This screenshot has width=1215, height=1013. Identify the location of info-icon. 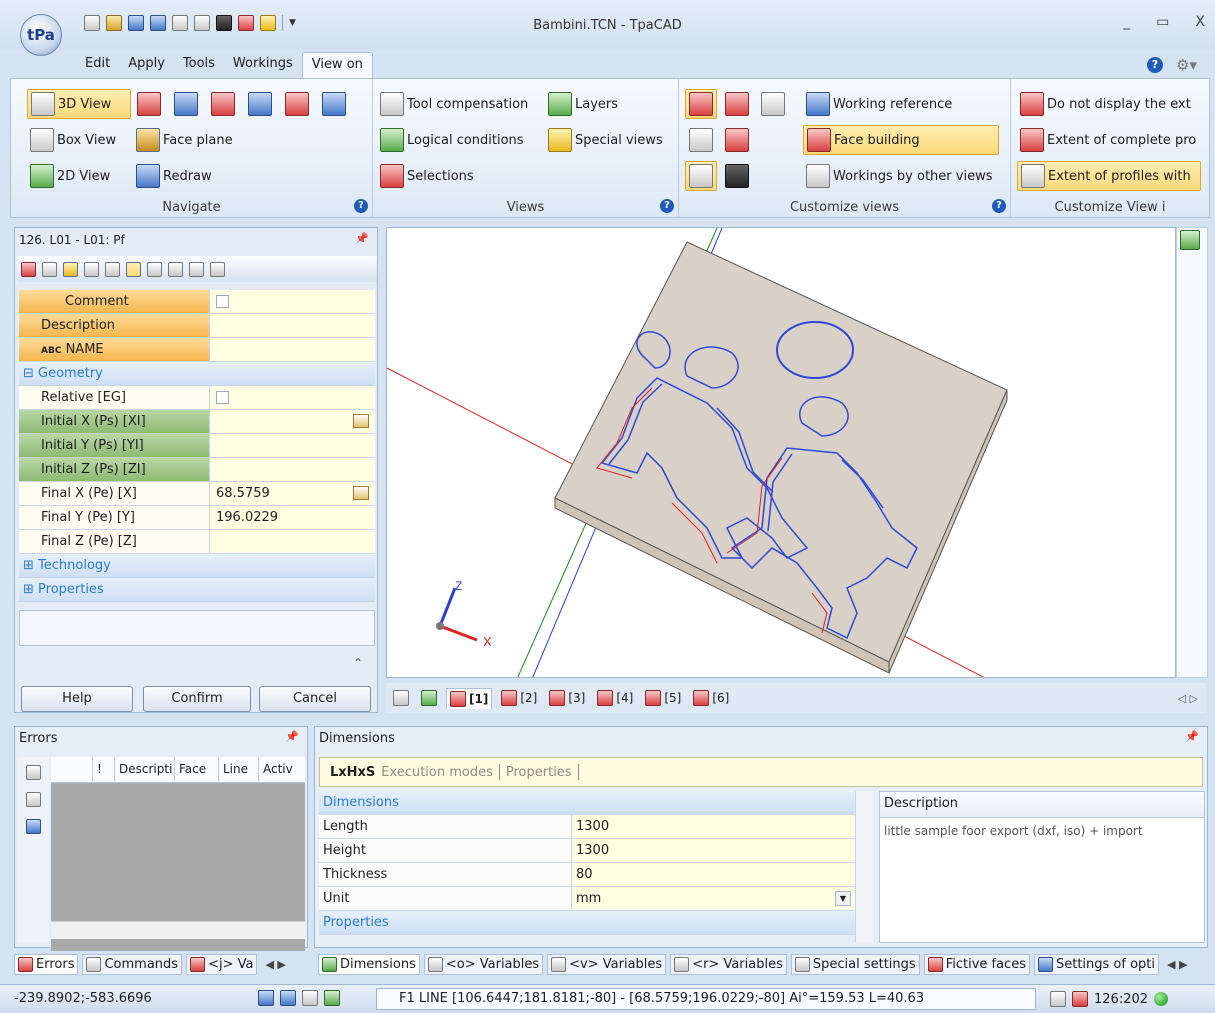
(33, 772).